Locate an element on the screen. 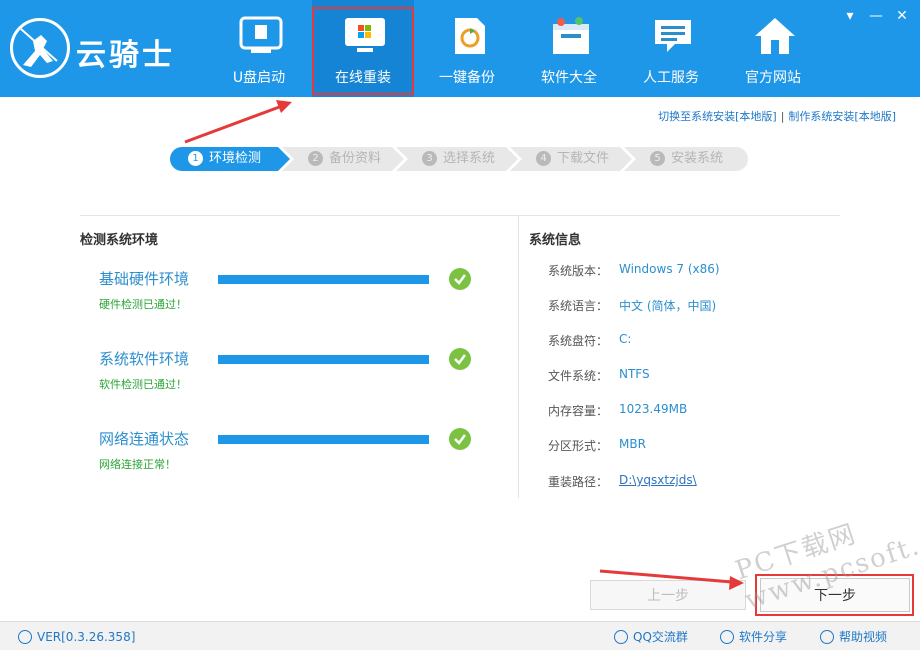 The width and height of the screenshot is (920, 650). window-controls: ▾ — ✕ is located at coordinates (877, 16).